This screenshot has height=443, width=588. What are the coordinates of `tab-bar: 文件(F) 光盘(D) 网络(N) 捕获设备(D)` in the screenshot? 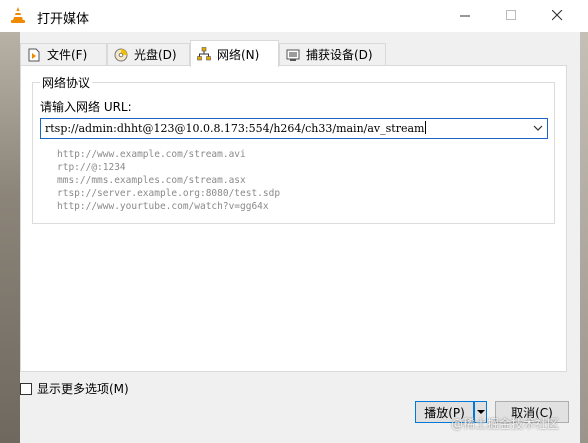 It's located at (300, 53).